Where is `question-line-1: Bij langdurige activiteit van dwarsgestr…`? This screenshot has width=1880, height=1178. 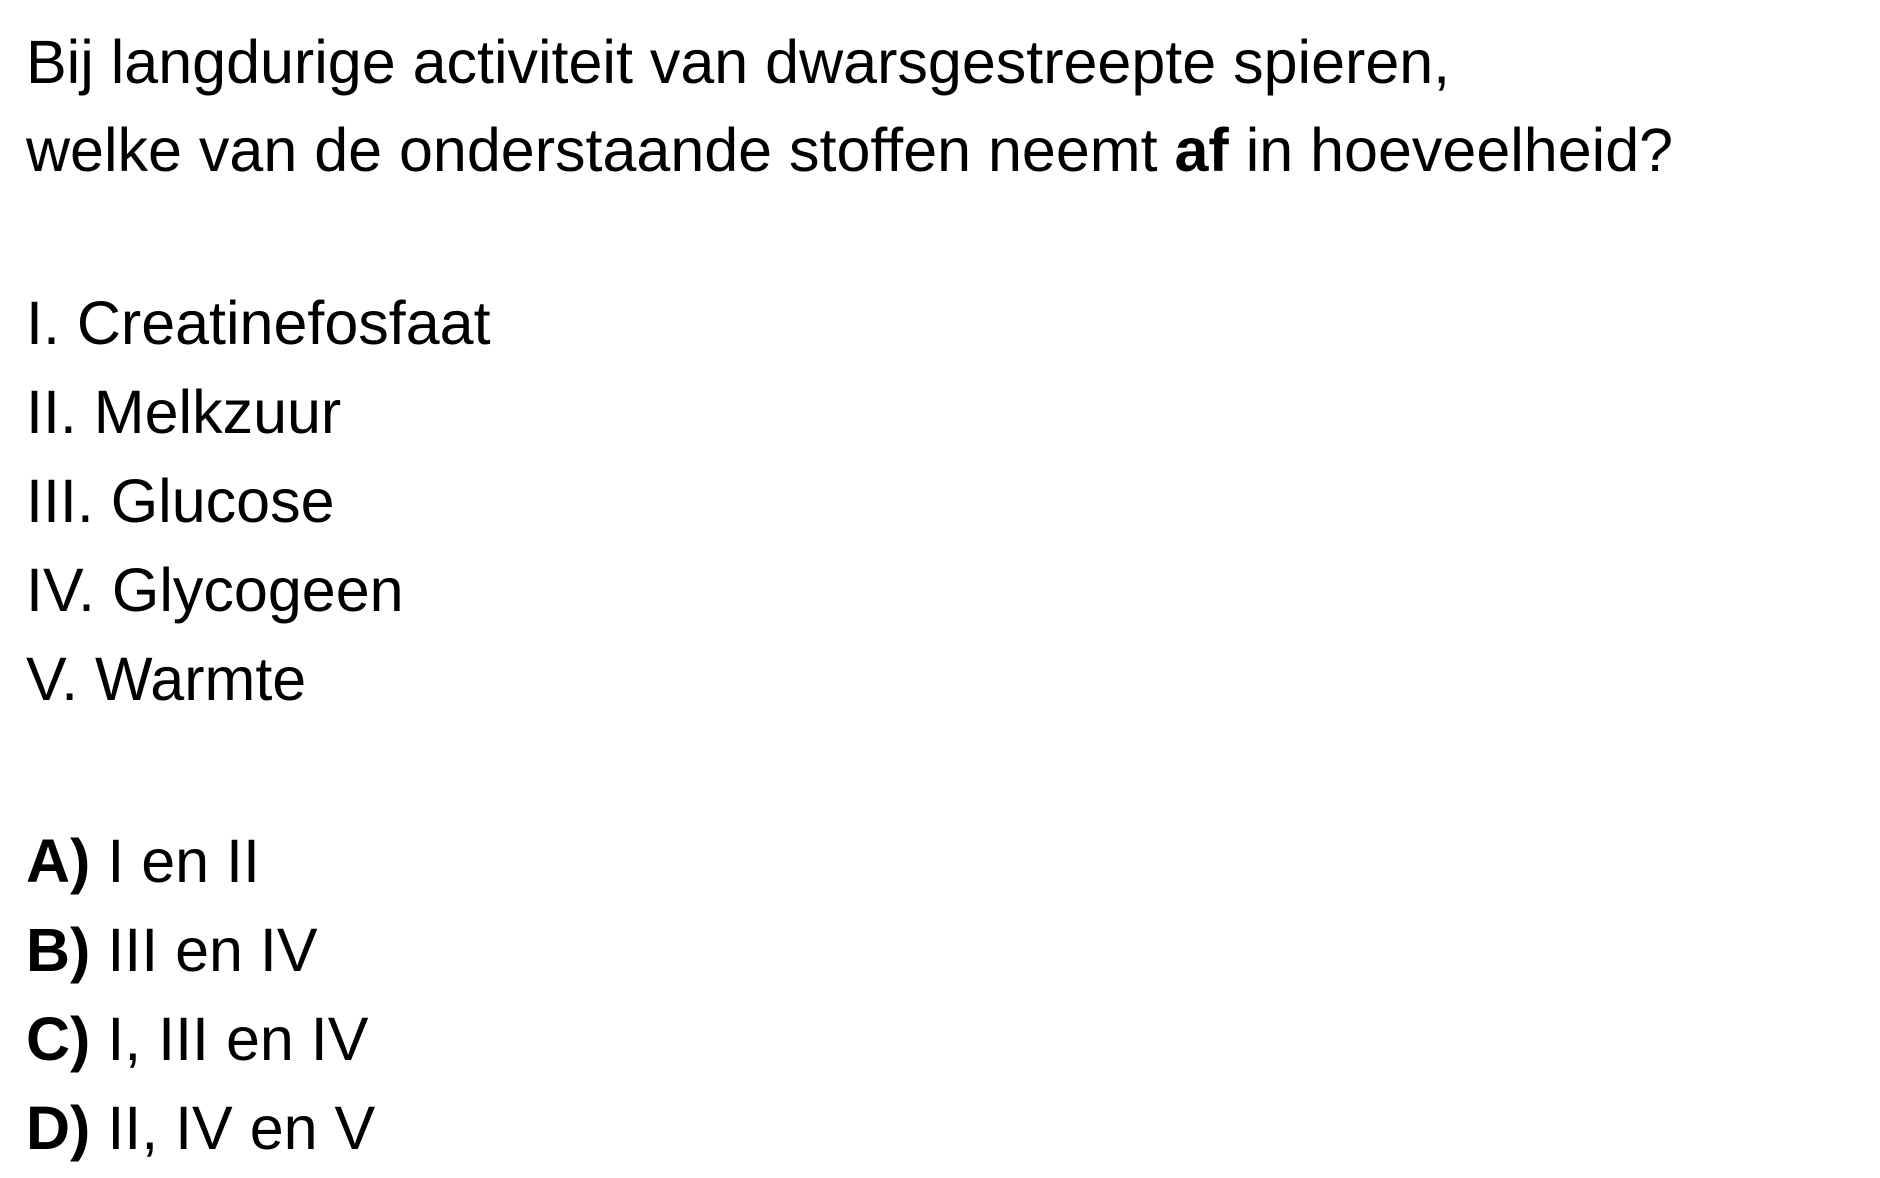 question-line-1: Bij langdurige activiteit van dwarsgestr… is located at coordinates (738, 62).